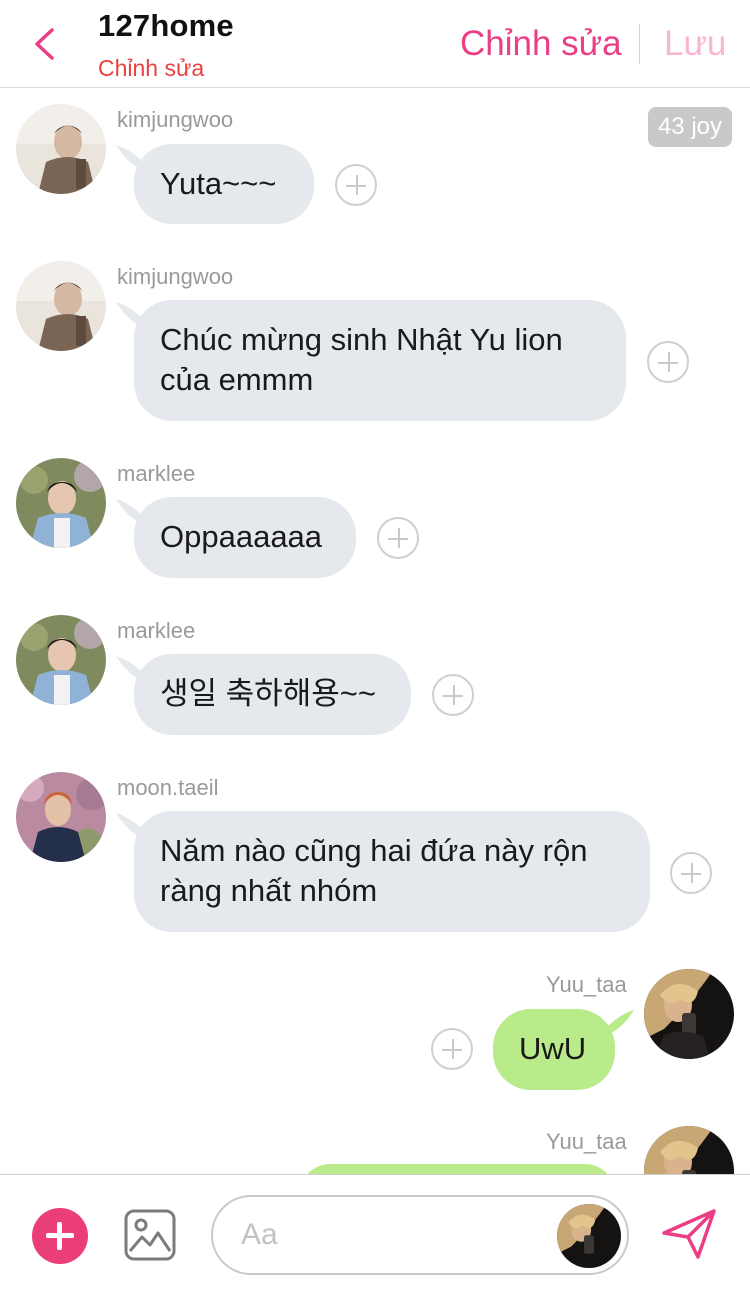 The image size is (750, 1294). What do you see at coordinates (541, 44) in the screenshot?
I see `edit-button: Chỉnh sửa` at bounding box center [541, 44].